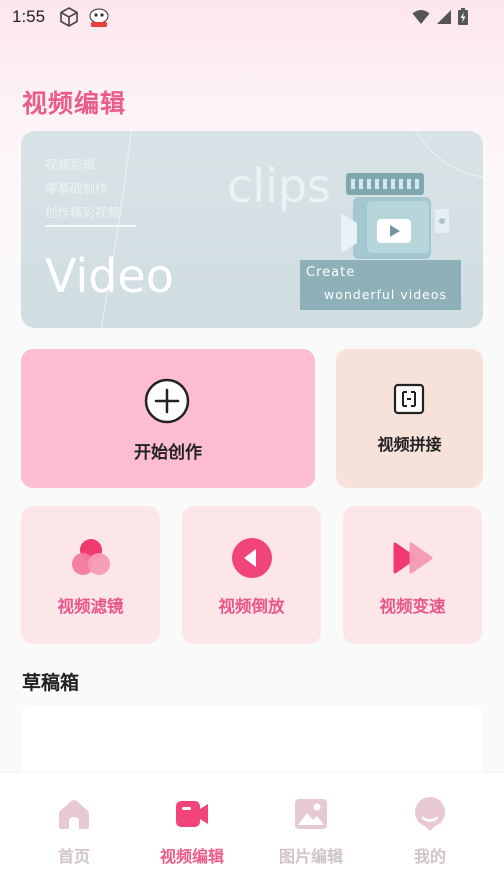 Image resolution: width=504 pixels, height=896 pixels. What do you see at coordinates (430, 834) in the screenshot?
I see `nav-item-profile: 我的` at bounding box center [430, 834].